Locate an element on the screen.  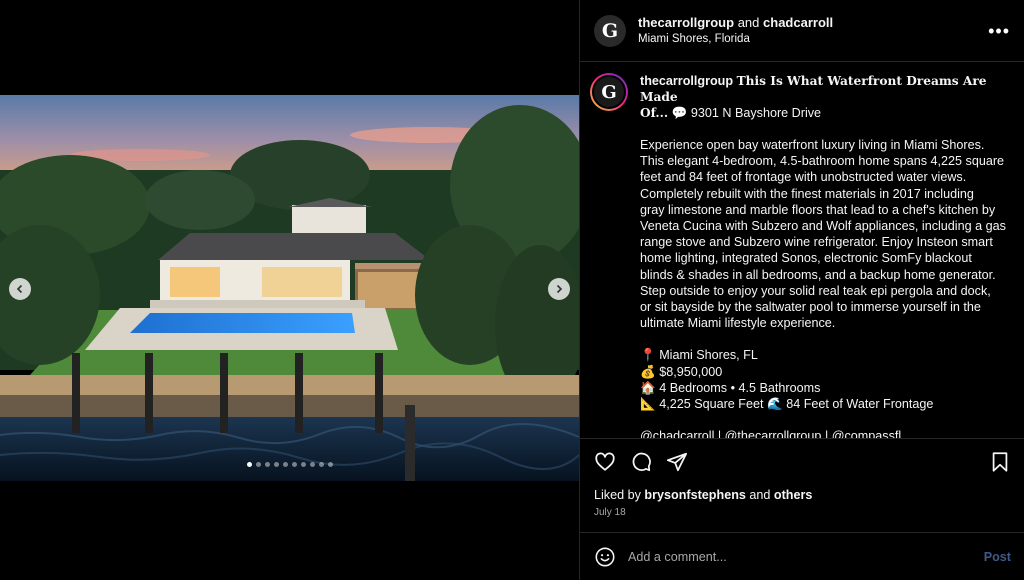
chevron-right-icon is located at coordinates (559, 289).